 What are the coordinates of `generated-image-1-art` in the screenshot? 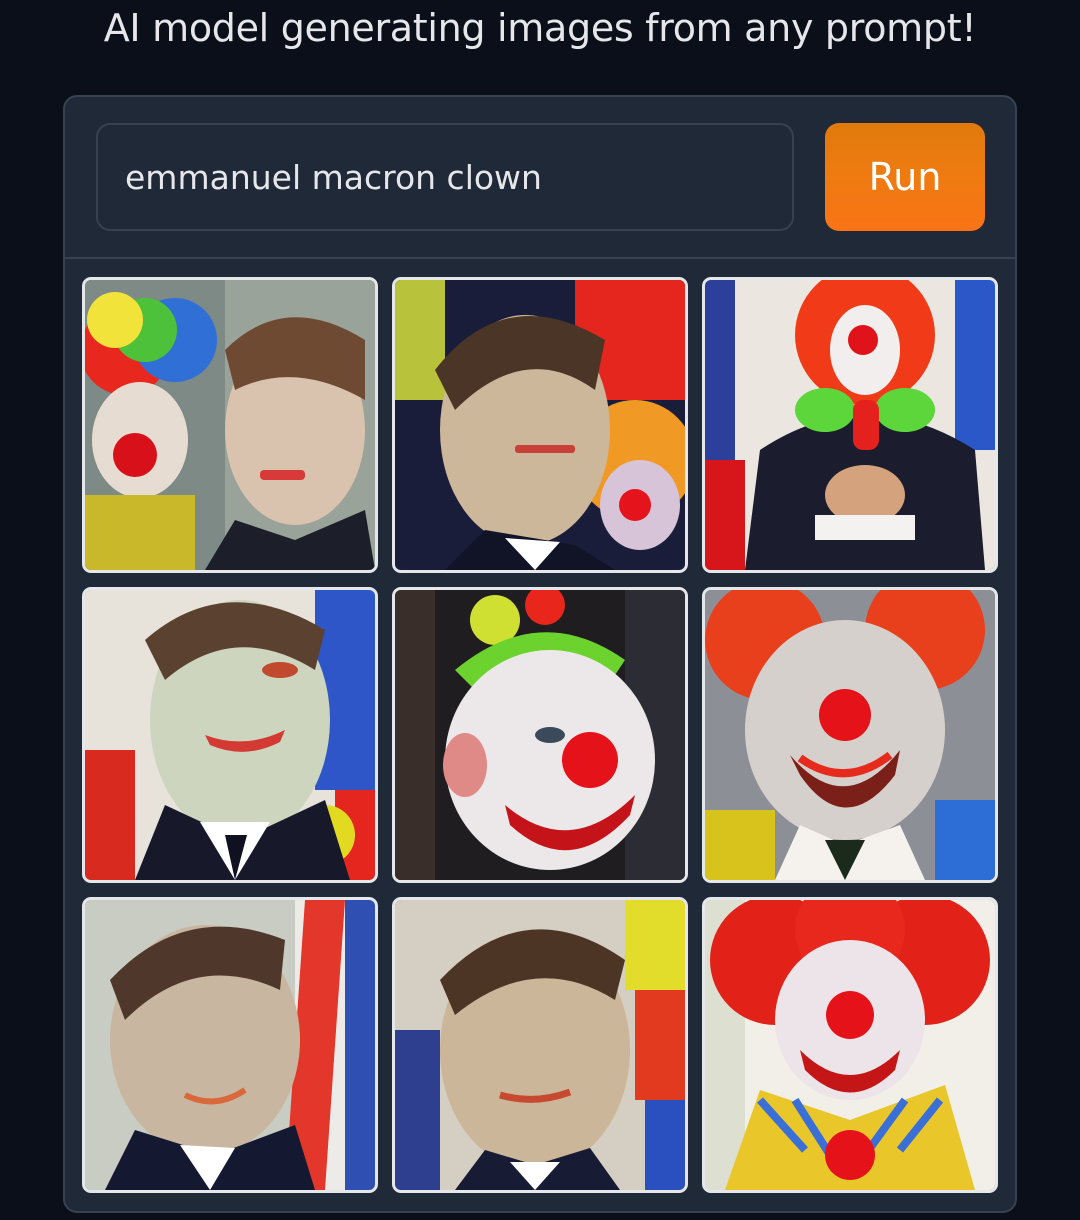 It's located at (230, 425).